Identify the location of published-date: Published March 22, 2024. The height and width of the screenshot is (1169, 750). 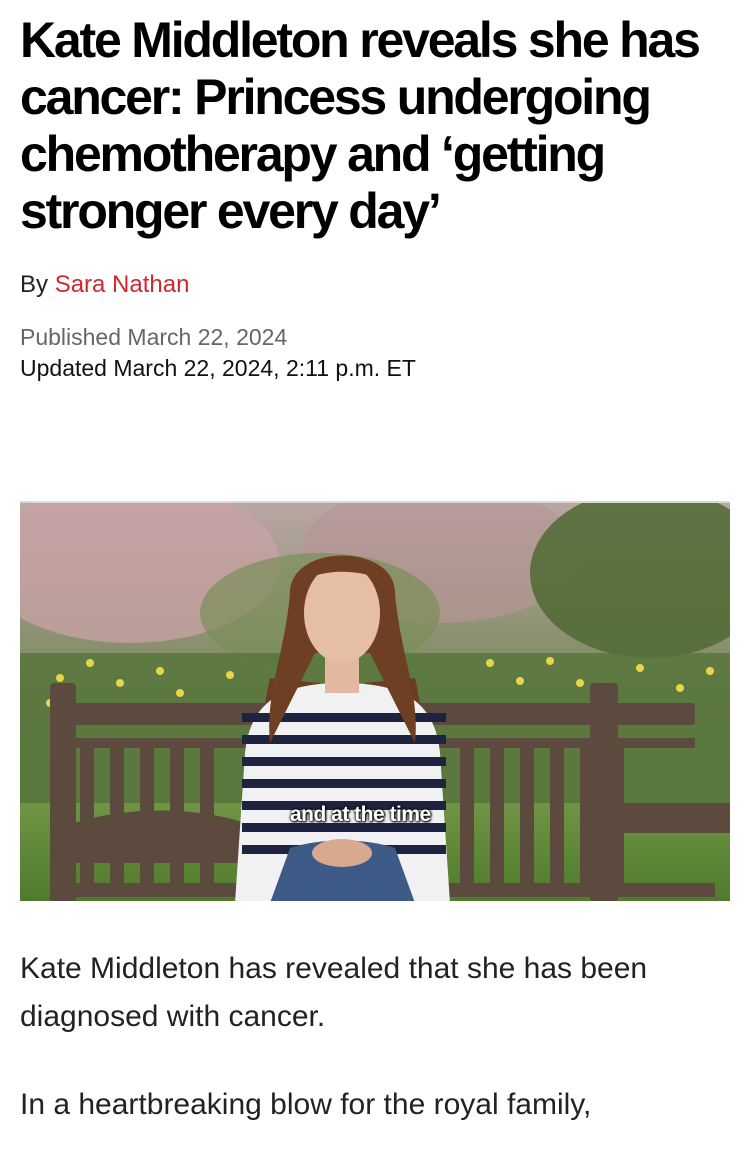
(154, 337).